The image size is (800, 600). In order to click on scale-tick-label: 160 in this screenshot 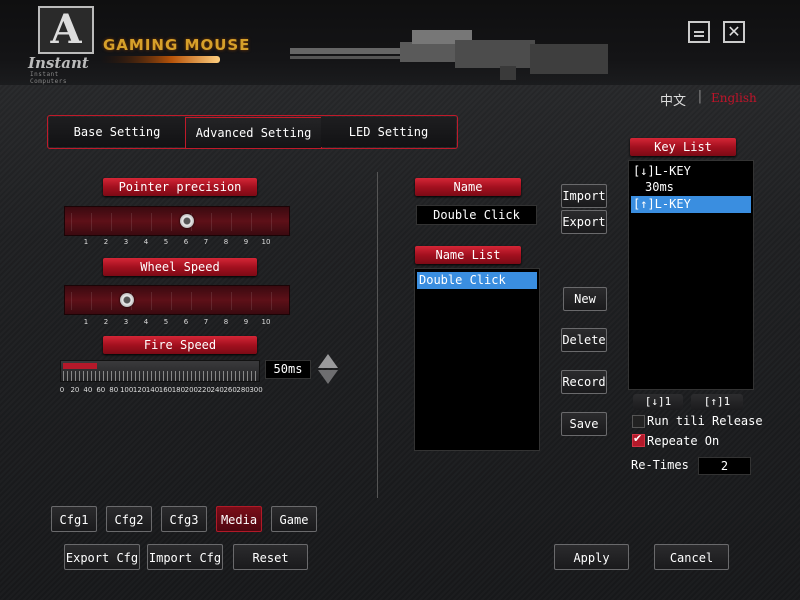, I will do `click(165, 390)`.